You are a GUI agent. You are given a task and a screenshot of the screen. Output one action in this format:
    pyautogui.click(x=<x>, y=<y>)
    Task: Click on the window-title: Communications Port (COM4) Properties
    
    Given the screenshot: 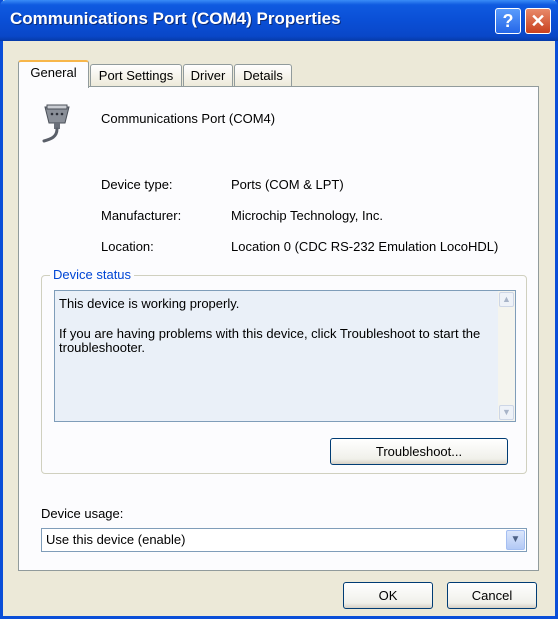 What is the action you would take?
    pyautogui.click(x=175, y=18)
    